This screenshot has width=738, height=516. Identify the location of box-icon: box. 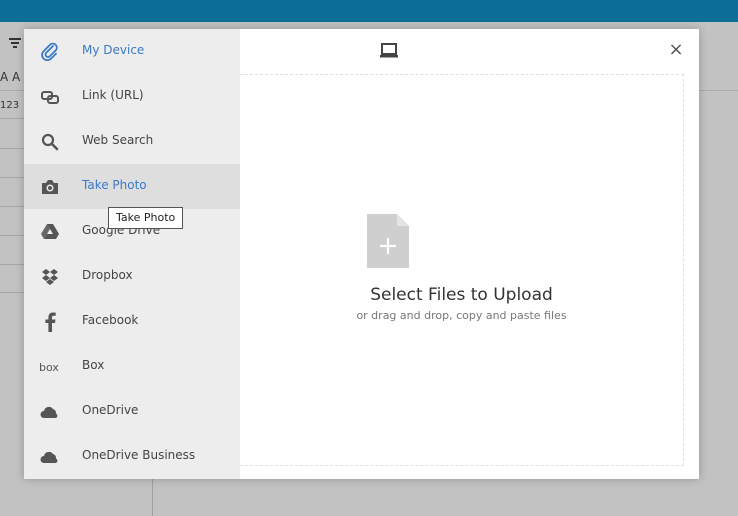
(50, 367).